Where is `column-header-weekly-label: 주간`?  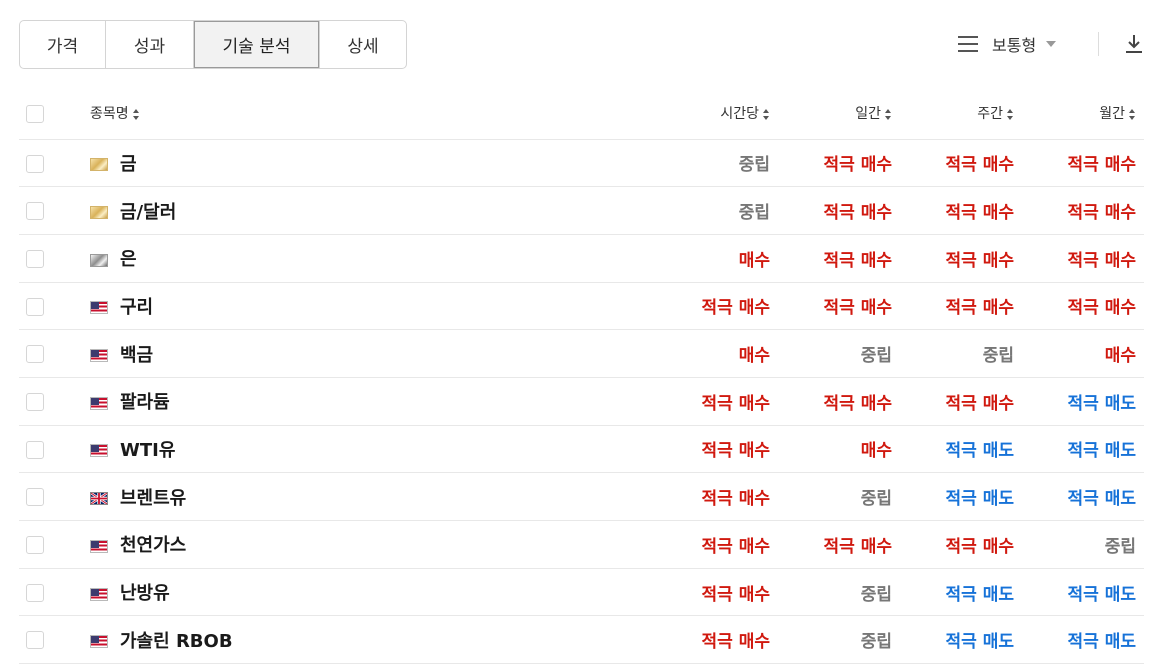
column-header-weekly-label: 주간 is located at coordinates (990, 114).